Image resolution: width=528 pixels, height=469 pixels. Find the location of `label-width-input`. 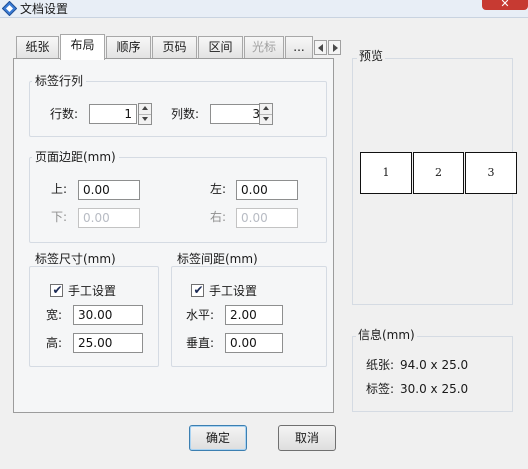

label-width-input is located at coordinates (108, 315).